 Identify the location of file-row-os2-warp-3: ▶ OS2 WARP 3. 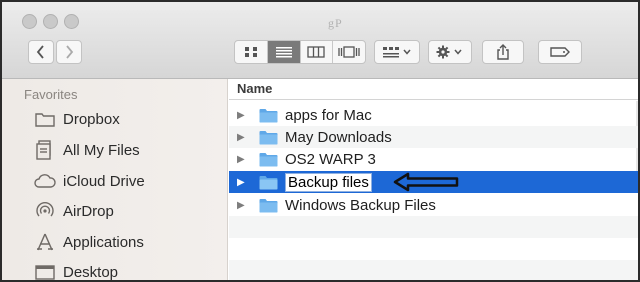
(433, 159).